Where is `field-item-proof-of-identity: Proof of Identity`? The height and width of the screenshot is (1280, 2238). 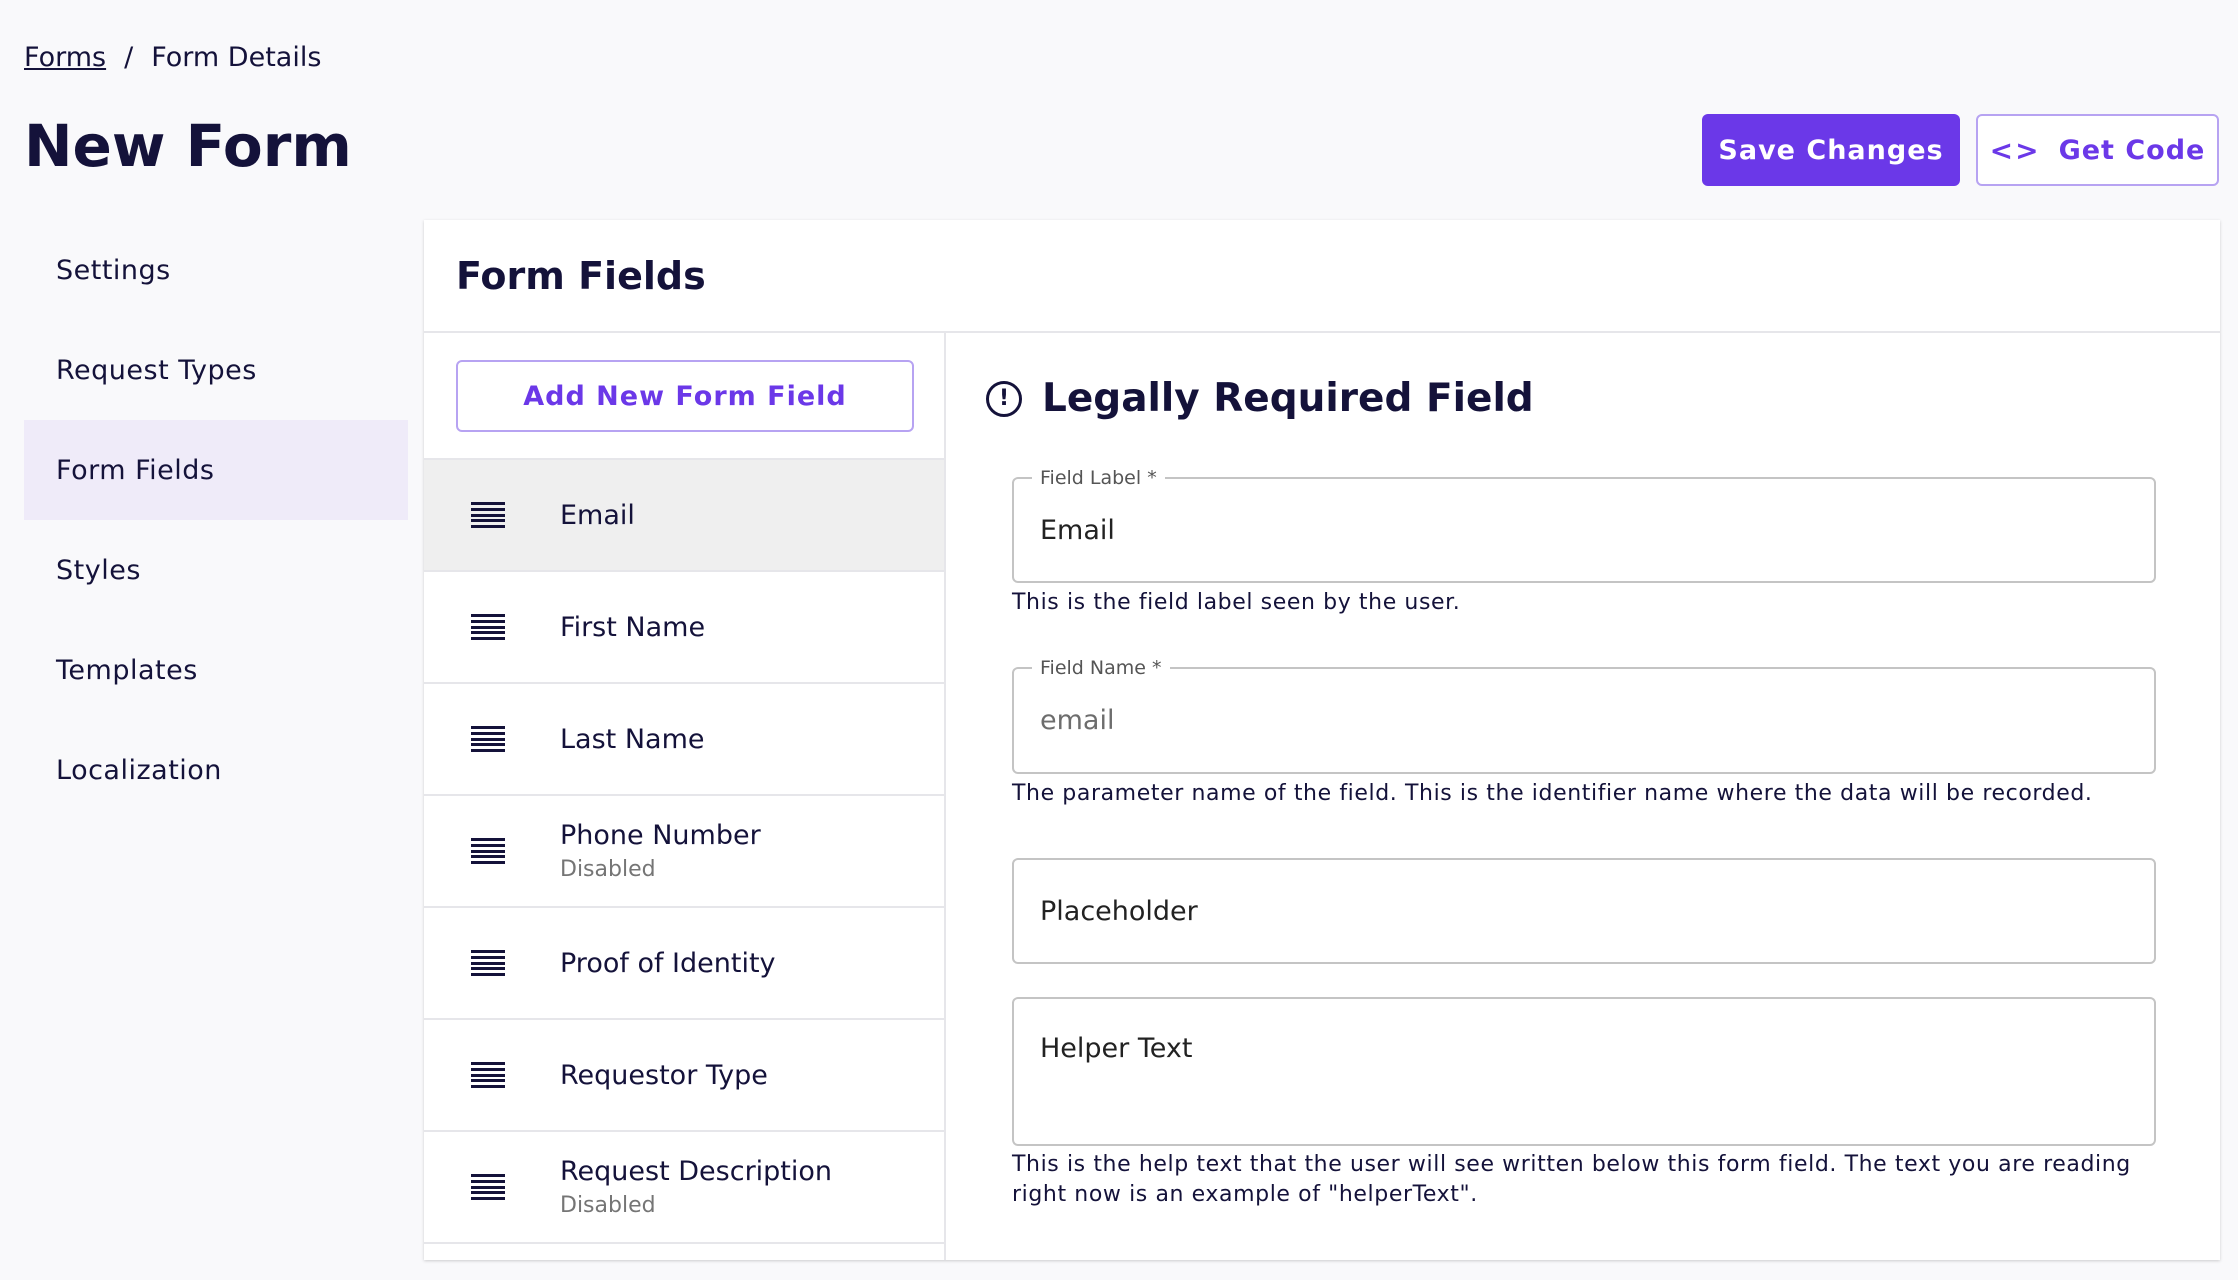 field-item-proof-of-identity: Proof of Identity is located at coordinates (684, 964).